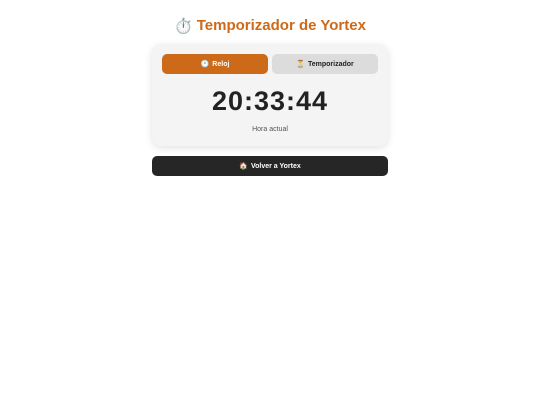  I want to click on mode-tabs: 🕐 Reloj ⏳ Temporizador, so click(270, 64).